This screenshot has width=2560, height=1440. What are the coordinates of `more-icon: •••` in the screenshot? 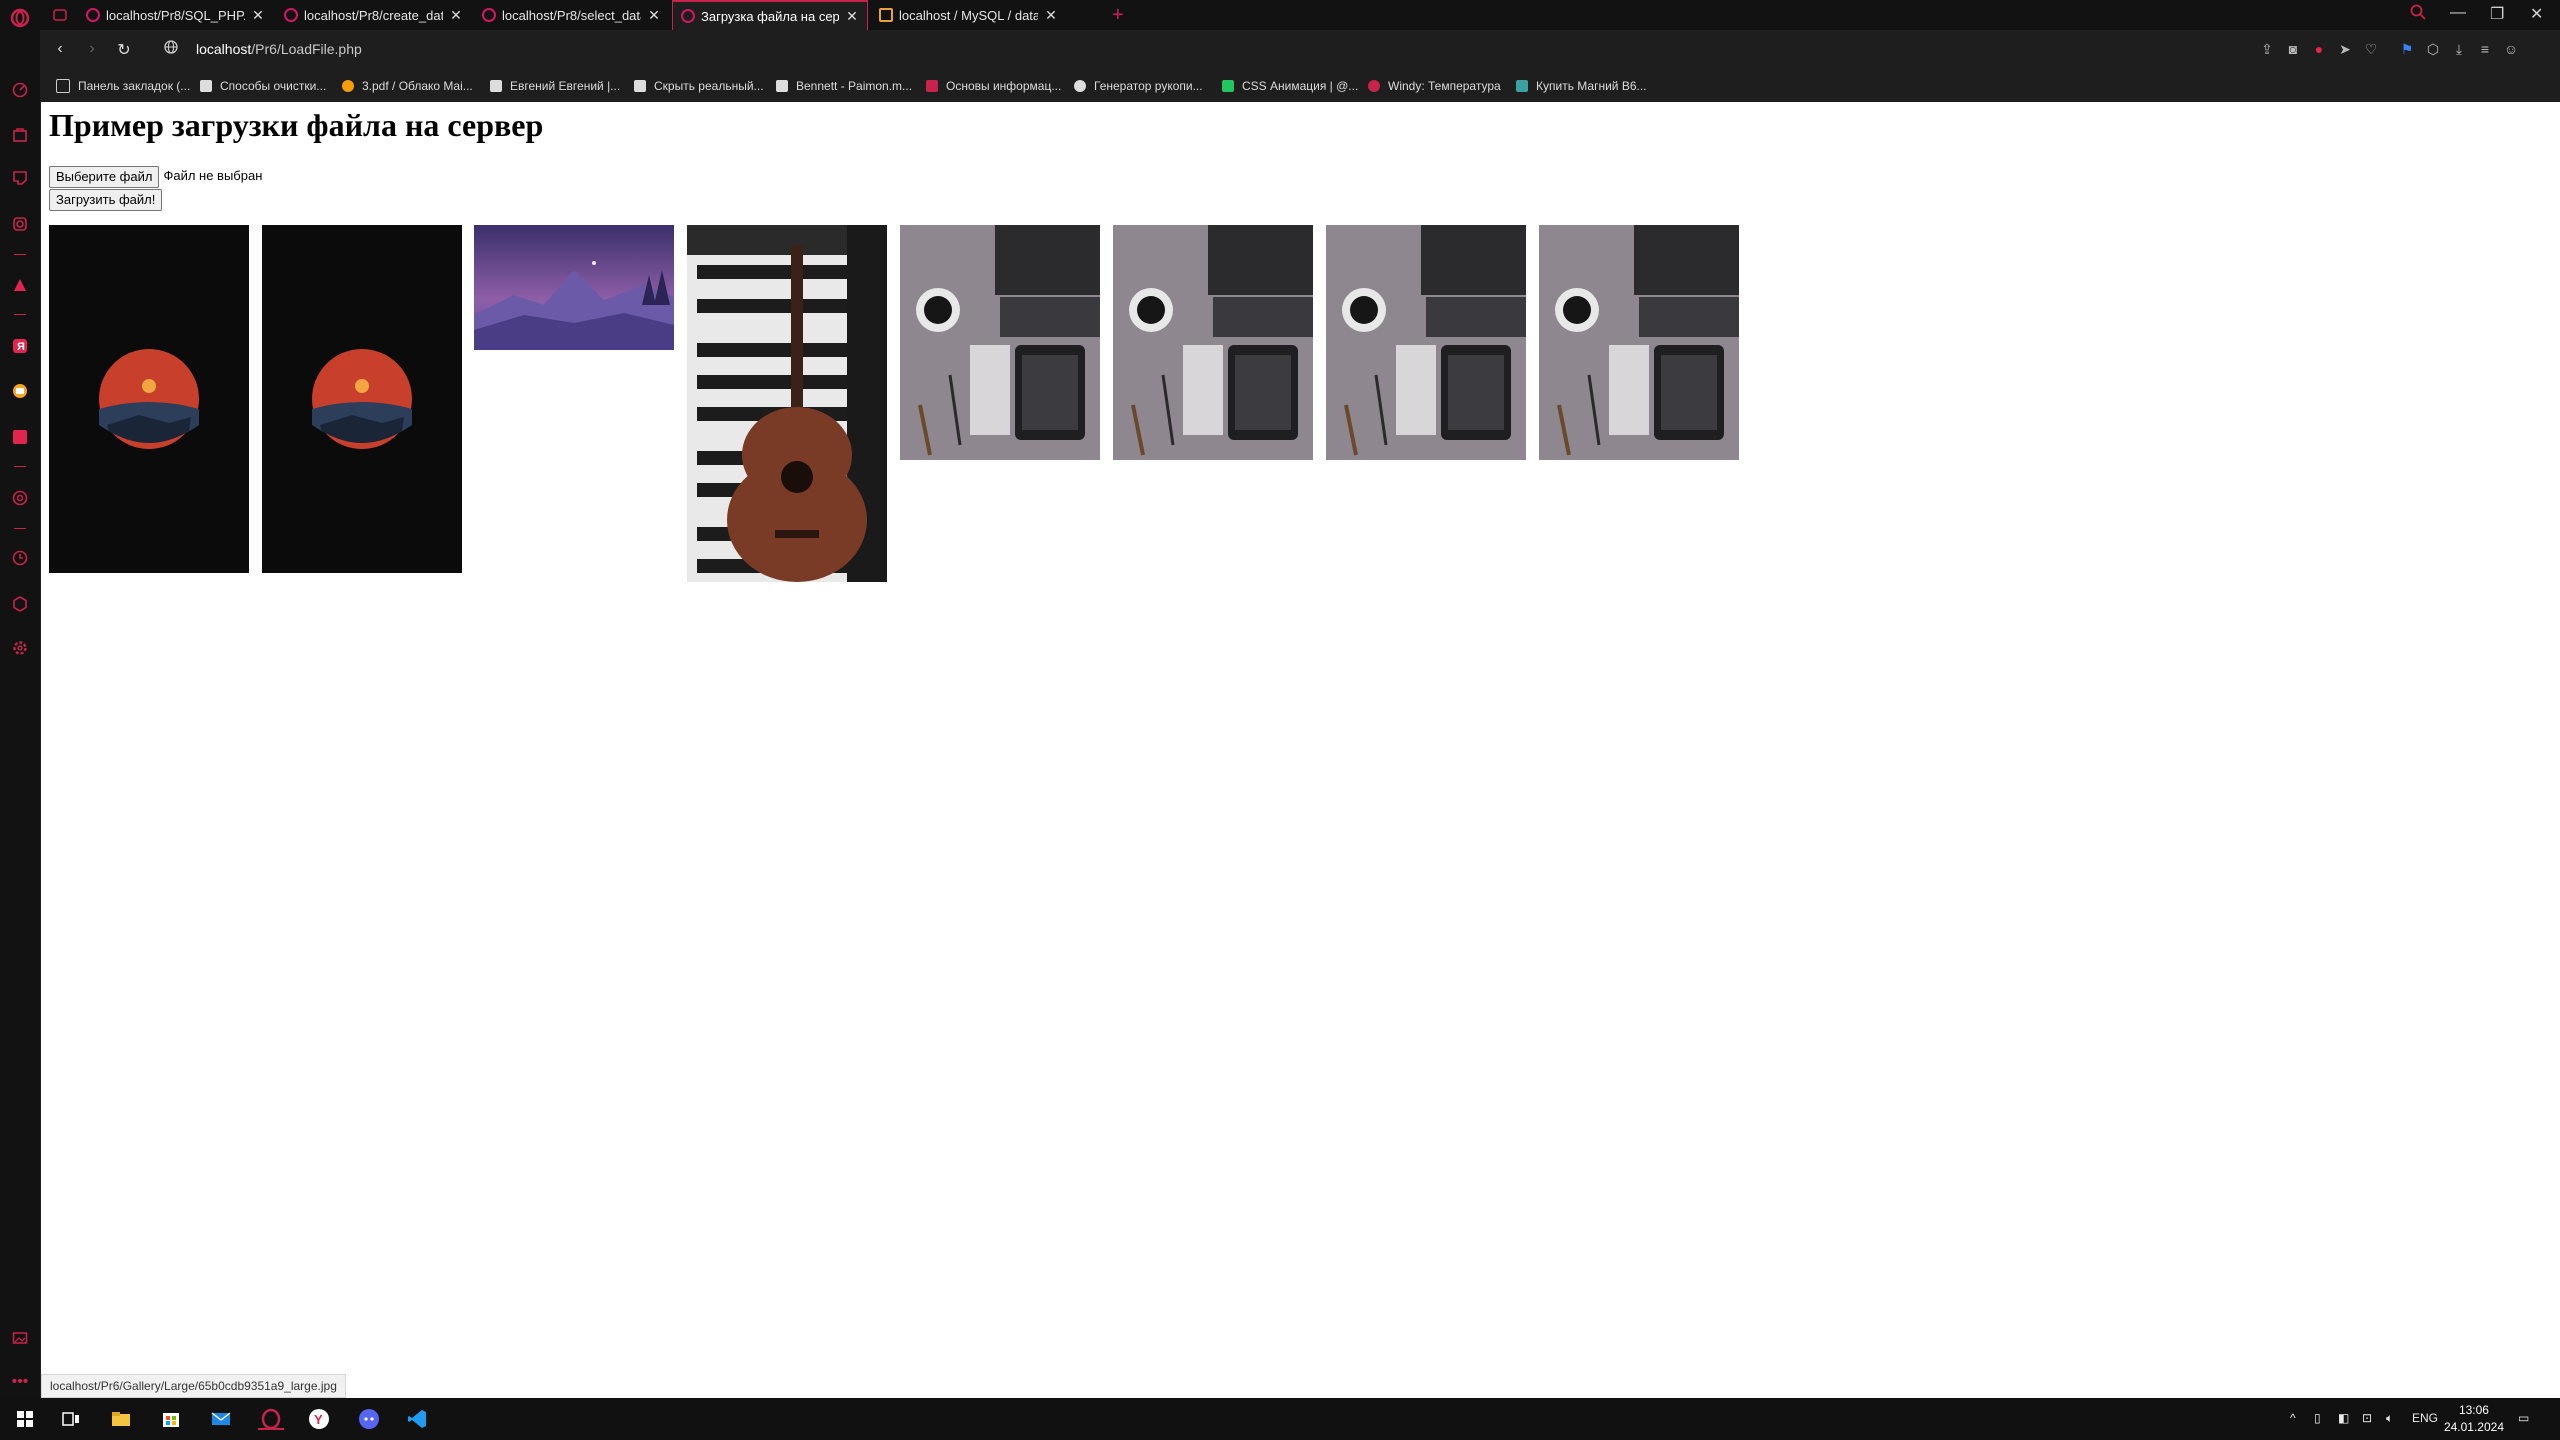 It's located at (20, 1382).